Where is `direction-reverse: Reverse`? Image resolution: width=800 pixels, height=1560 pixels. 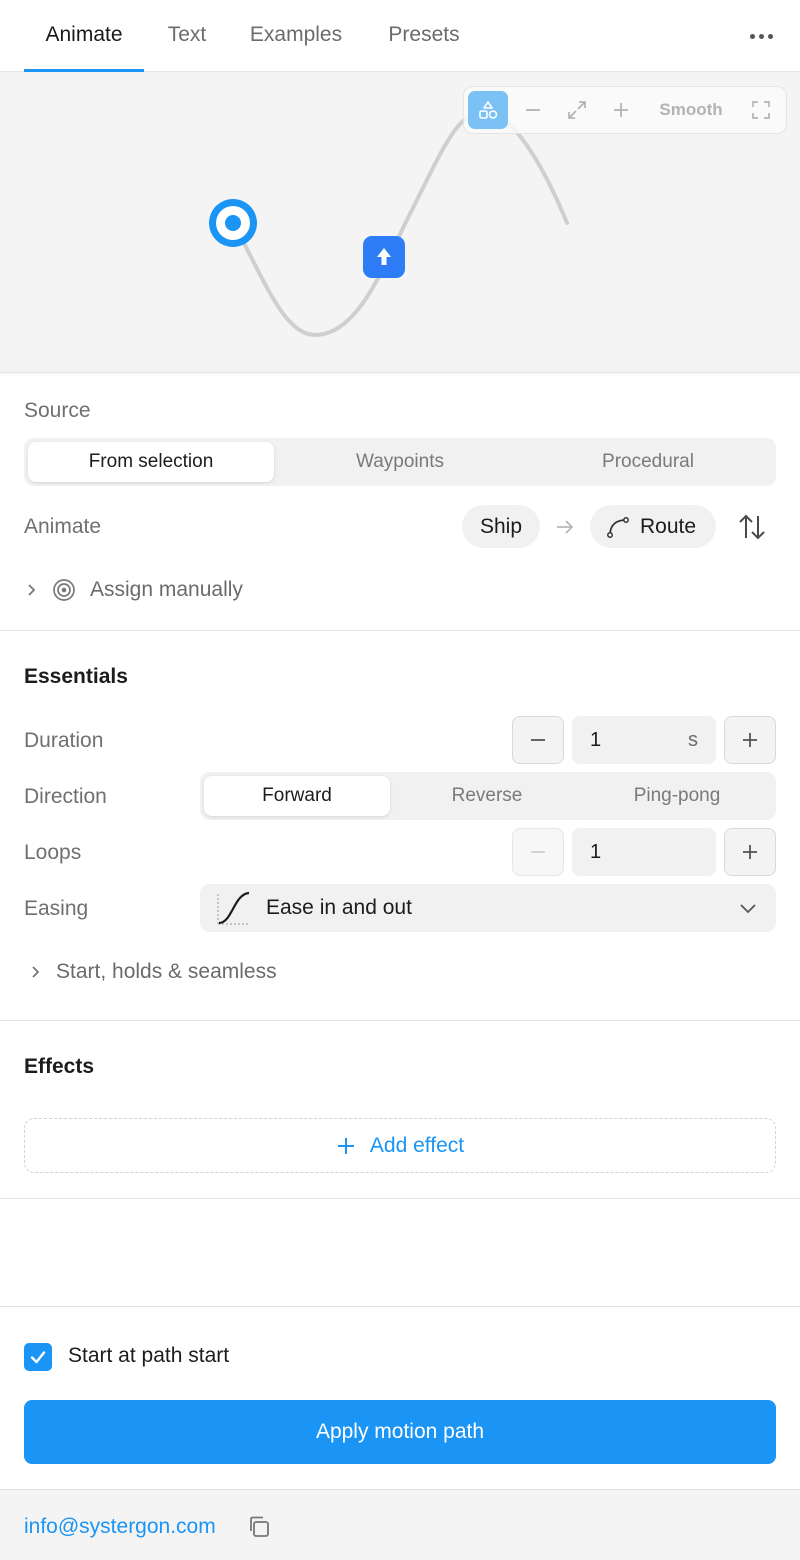
direction-reverse: Reverse is located at coordinates (487, 796).